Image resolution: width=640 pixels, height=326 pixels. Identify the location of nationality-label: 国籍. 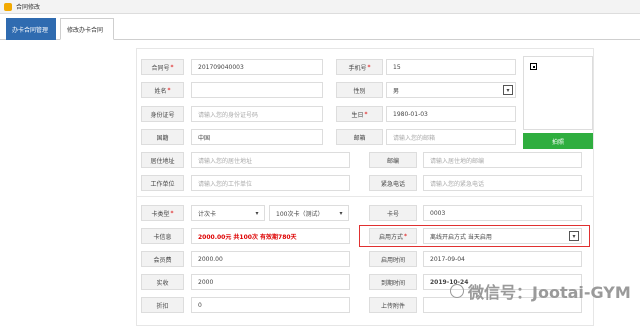
(162, 137).